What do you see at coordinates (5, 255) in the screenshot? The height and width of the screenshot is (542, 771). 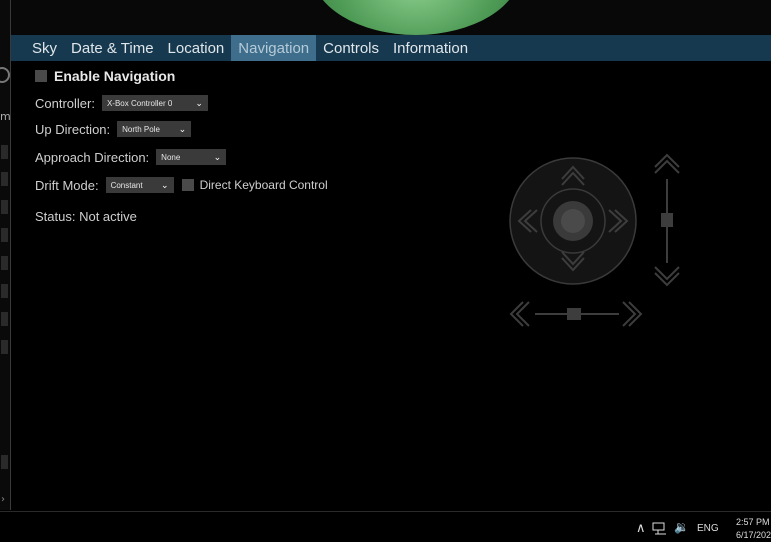 I see `left-toolbar-strip: m ›` at bounding box center [5, 255].